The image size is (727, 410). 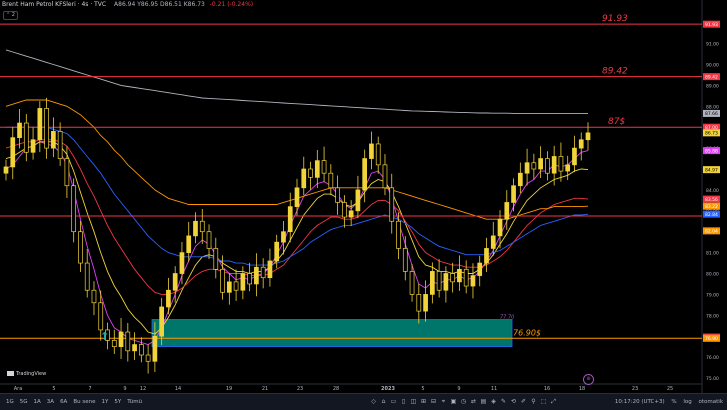 What do you see at coordinates (588, 379) in the screenshot?
I see `goto-realtime-icon: ⊕` at bounding box center [588, 379].